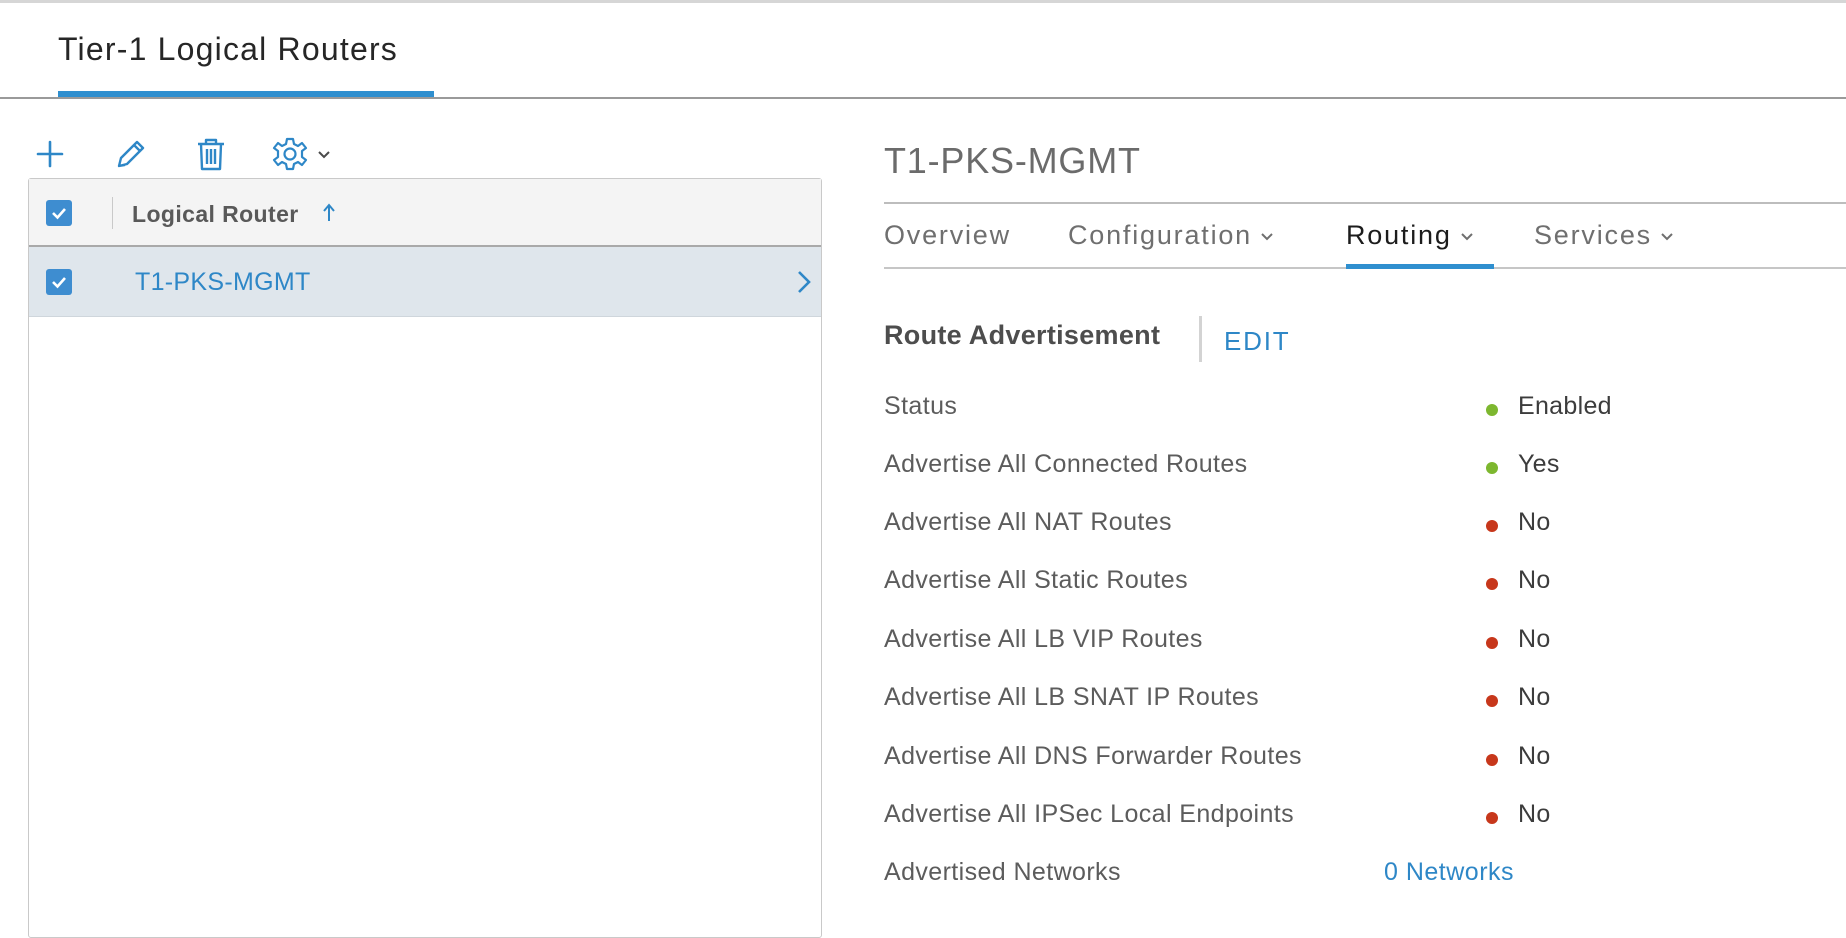  What do you see at coordinates (923, 51) in the screenshot?
I see `page-tab-bar: Tier-1 Logical Routers` at bounding box center [923, 51].